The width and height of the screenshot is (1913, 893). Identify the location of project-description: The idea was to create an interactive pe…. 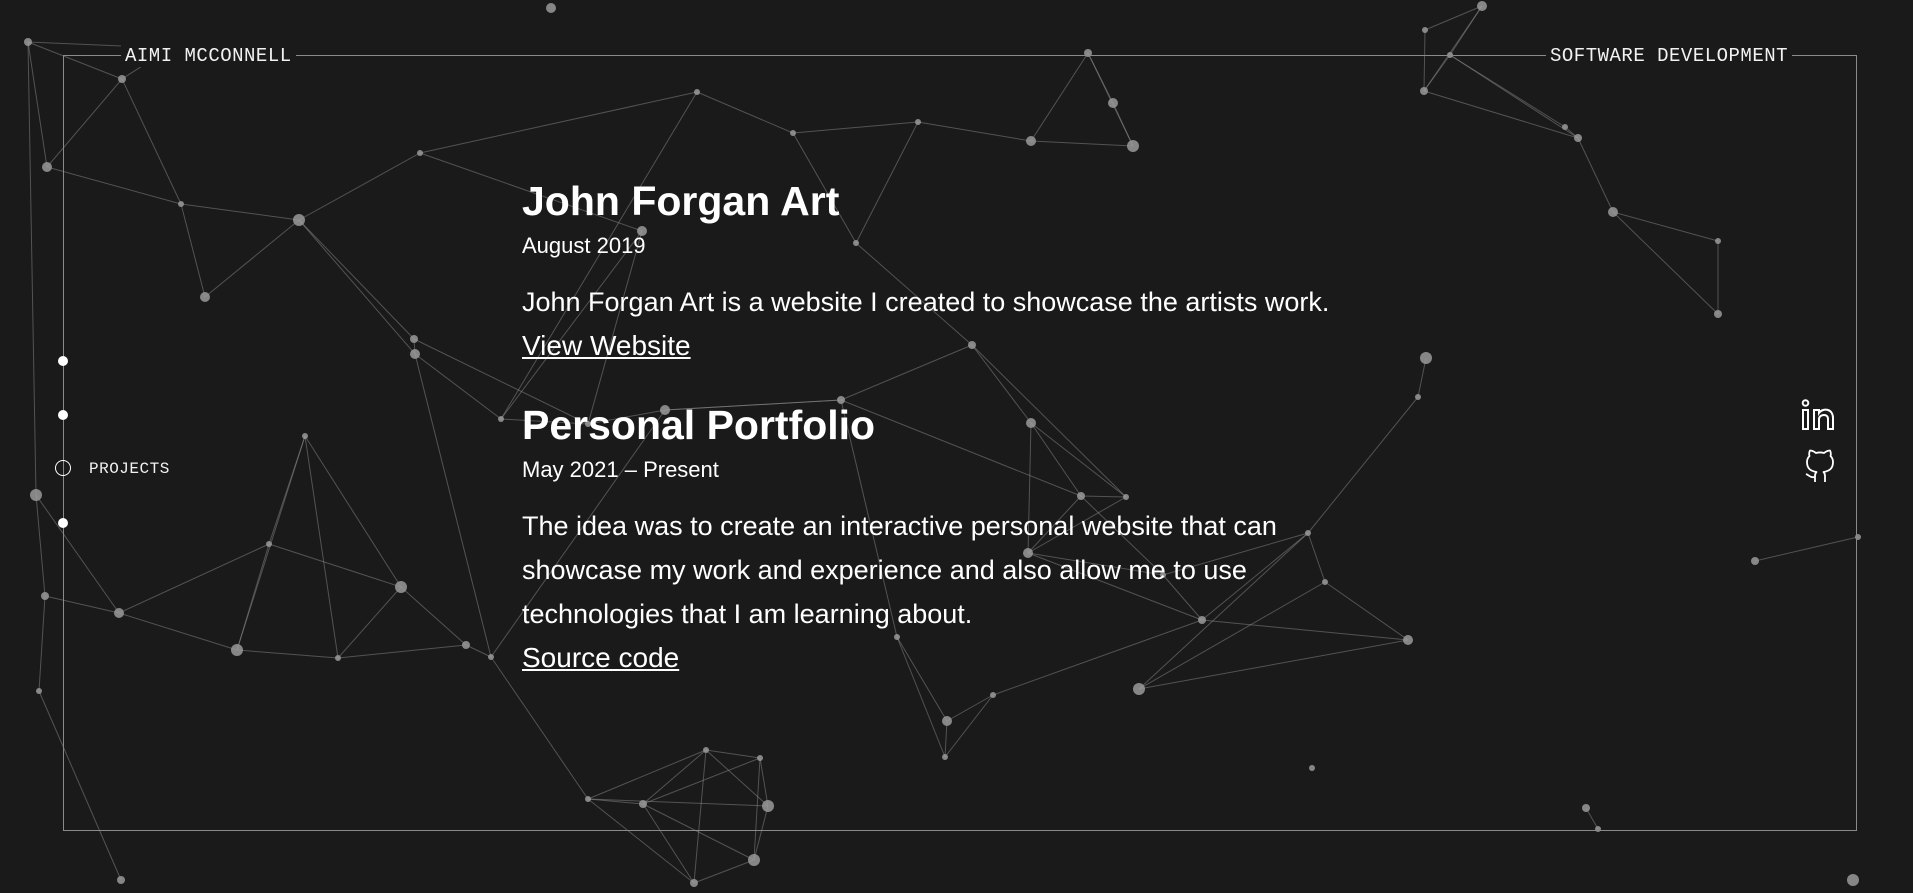
(899, 570).